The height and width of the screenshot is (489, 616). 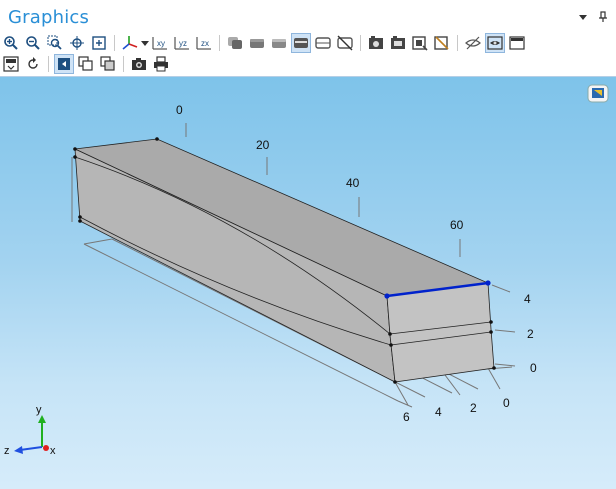 What do you see at coordinates (438, 412) in the screenshot?
I see `axis-tick-bottom-4: 4` at bounding box center [438, 412].